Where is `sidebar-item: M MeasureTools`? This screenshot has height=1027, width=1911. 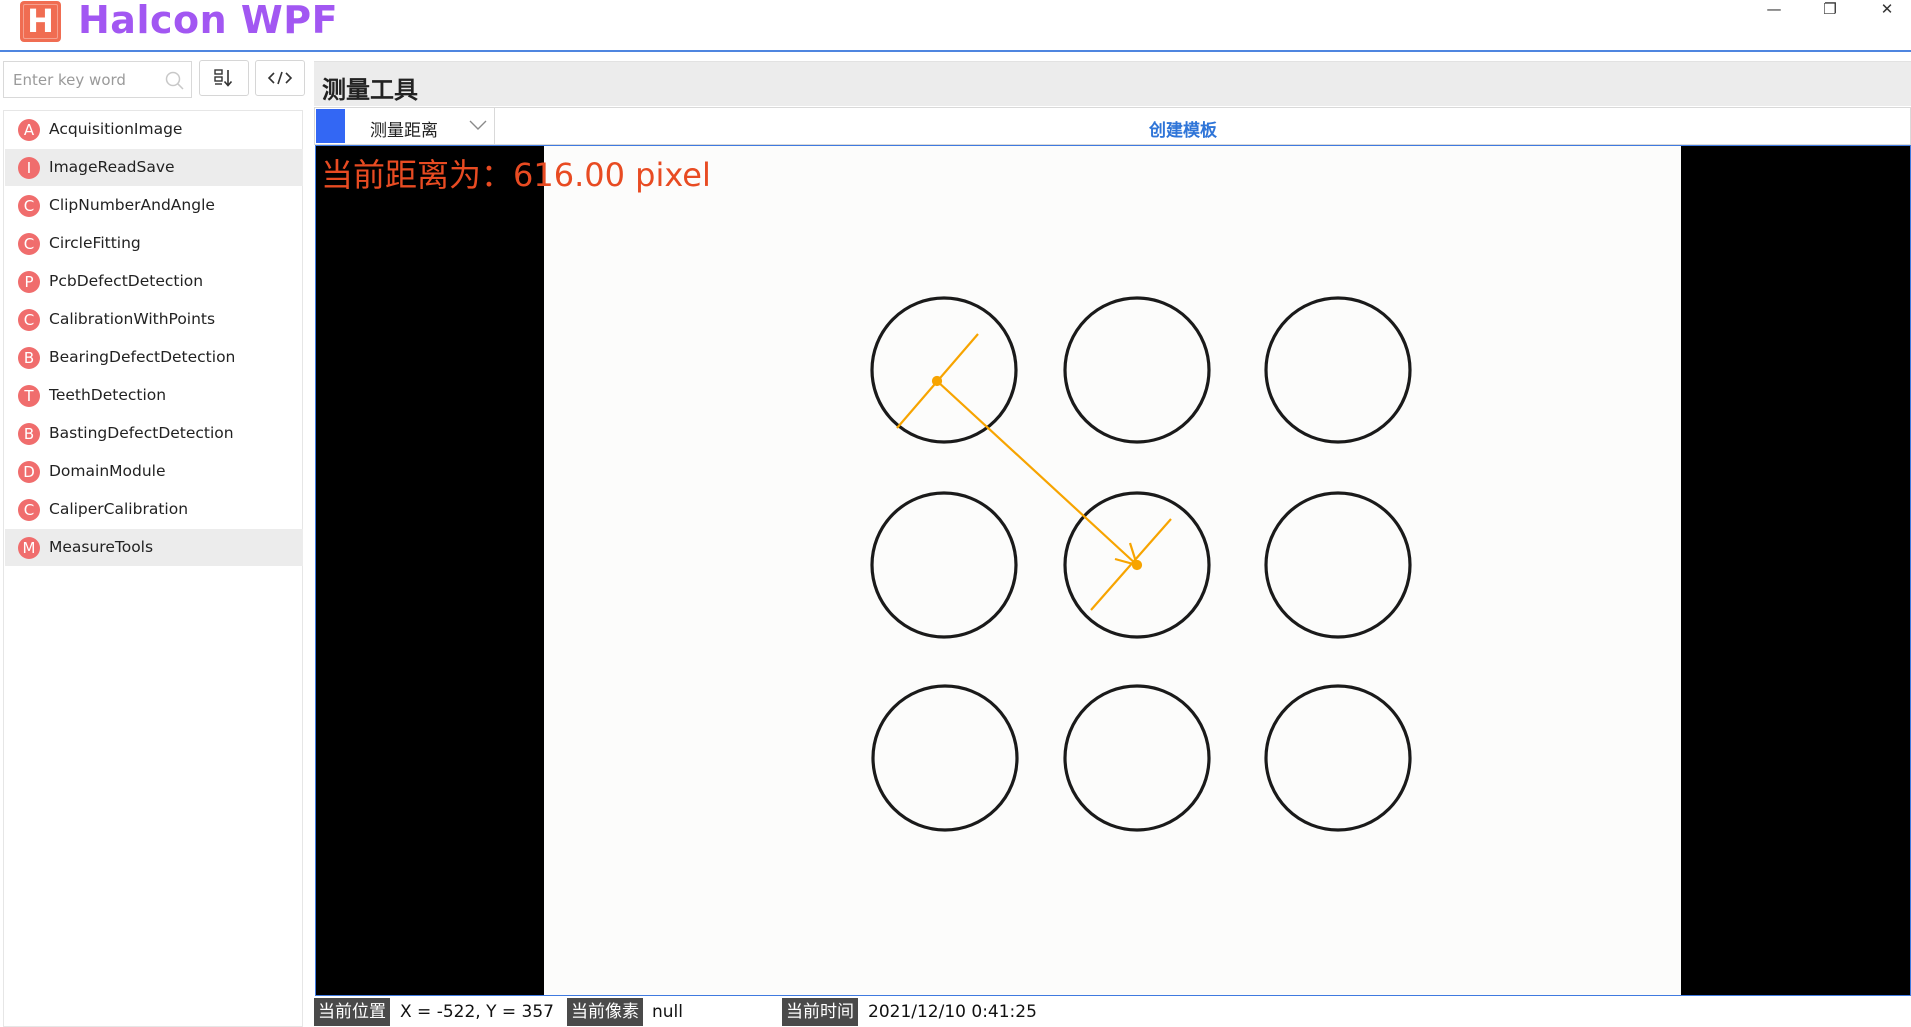
sidebar-item: M MeasureTools is located at coordinates (154, 547).